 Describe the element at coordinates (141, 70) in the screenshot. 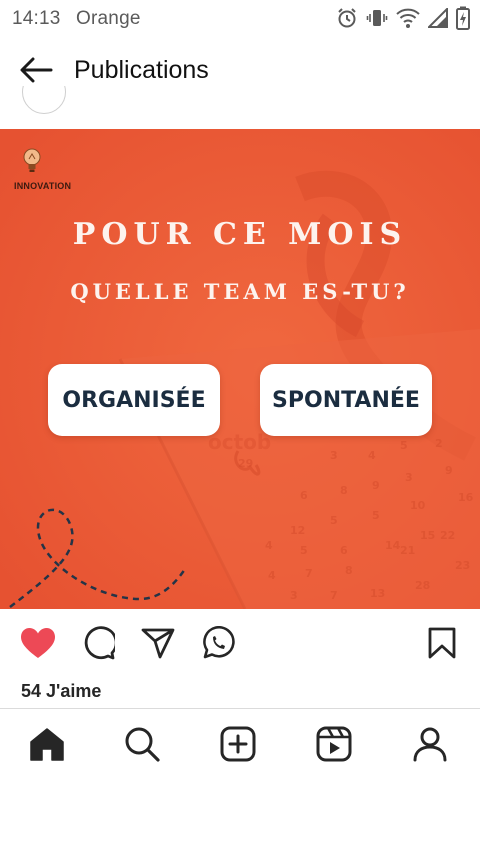

I see `page-title: Publications` at that location.